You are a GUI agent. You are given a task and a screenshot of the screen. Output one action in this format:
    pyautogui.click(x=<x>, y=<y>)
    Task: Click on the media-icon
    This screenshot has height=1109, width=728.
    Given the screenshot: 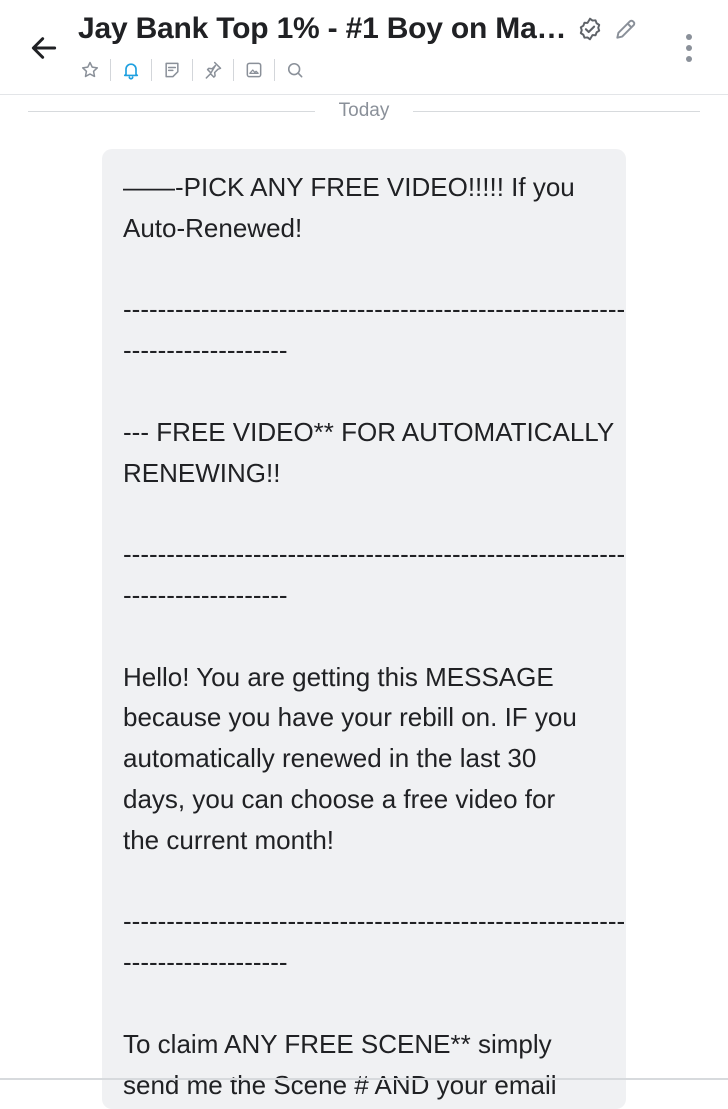 What is the action you would take?
    pyautogui.click(x=254, y=70)
    